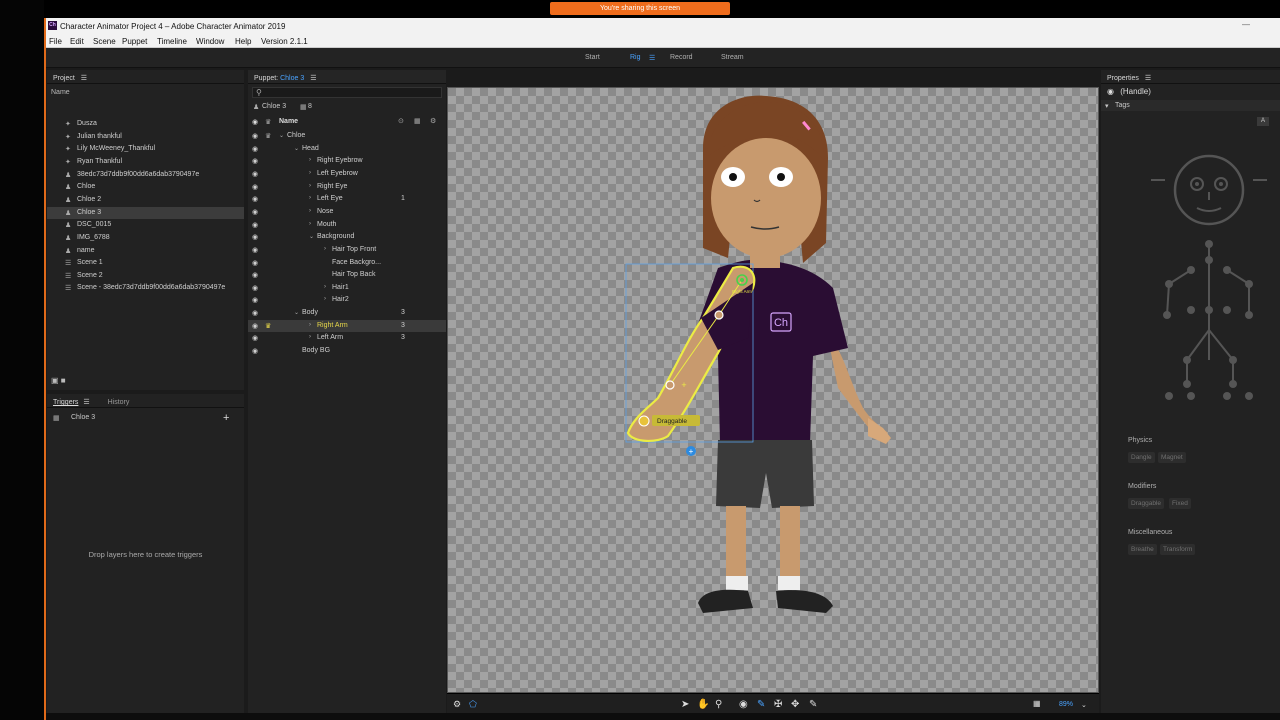 Image resolution: width=1280 pixels, height=720 pixels. What do you see at coordinates (1141, 457) in the screenshot?
I see `tag-dangle: Dangle` at bounding box center [1141, 457].